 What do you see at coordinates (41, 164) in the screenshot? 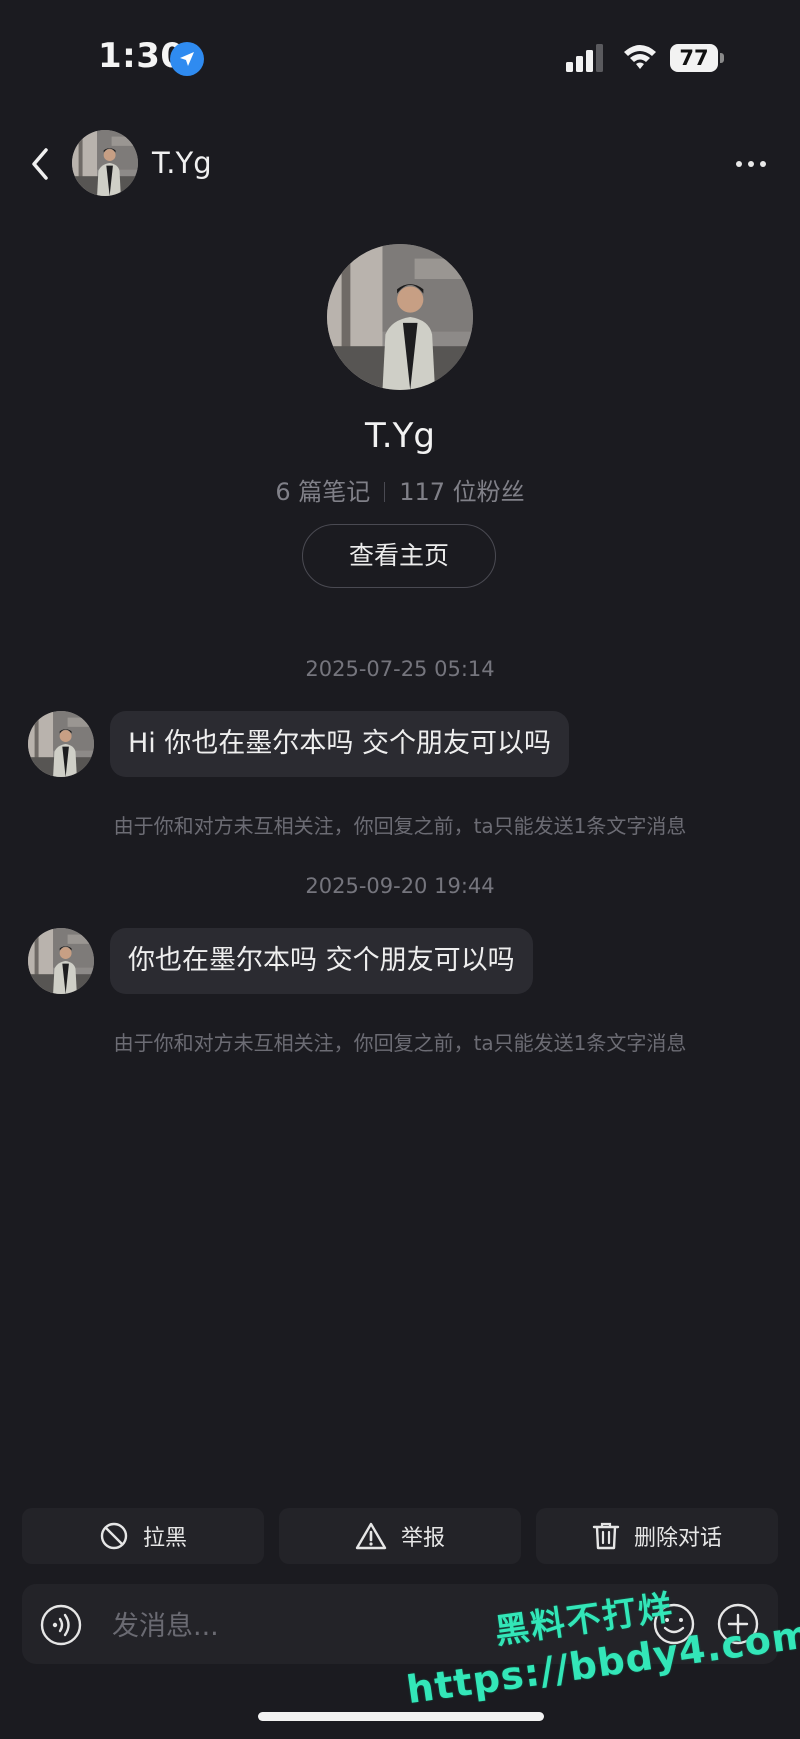
I see `back-chevron-icon` at bounding box center [41, 164].